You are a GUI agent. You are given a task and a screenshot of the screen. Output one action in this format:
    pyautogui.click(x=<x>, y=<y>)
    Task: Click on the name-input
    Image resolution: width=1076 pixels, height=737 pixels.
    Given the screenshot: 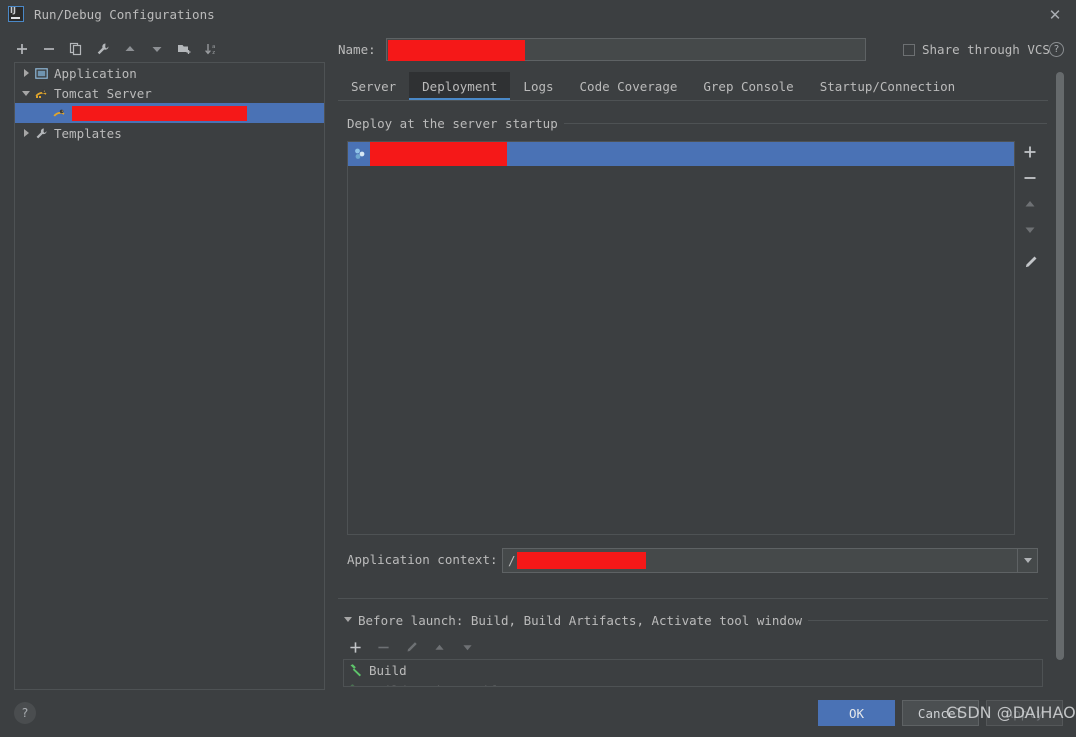 What is the action you would take?
    pyautogui.click(x=626, y=49)
    